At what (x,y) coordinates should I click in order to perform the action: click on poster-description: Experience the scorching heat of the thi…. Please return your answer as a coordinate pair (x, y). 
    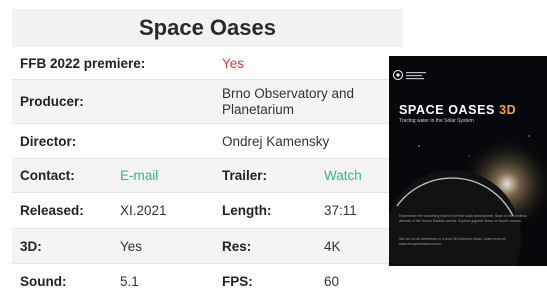
    Looking at the image, I should click on (463, 218).